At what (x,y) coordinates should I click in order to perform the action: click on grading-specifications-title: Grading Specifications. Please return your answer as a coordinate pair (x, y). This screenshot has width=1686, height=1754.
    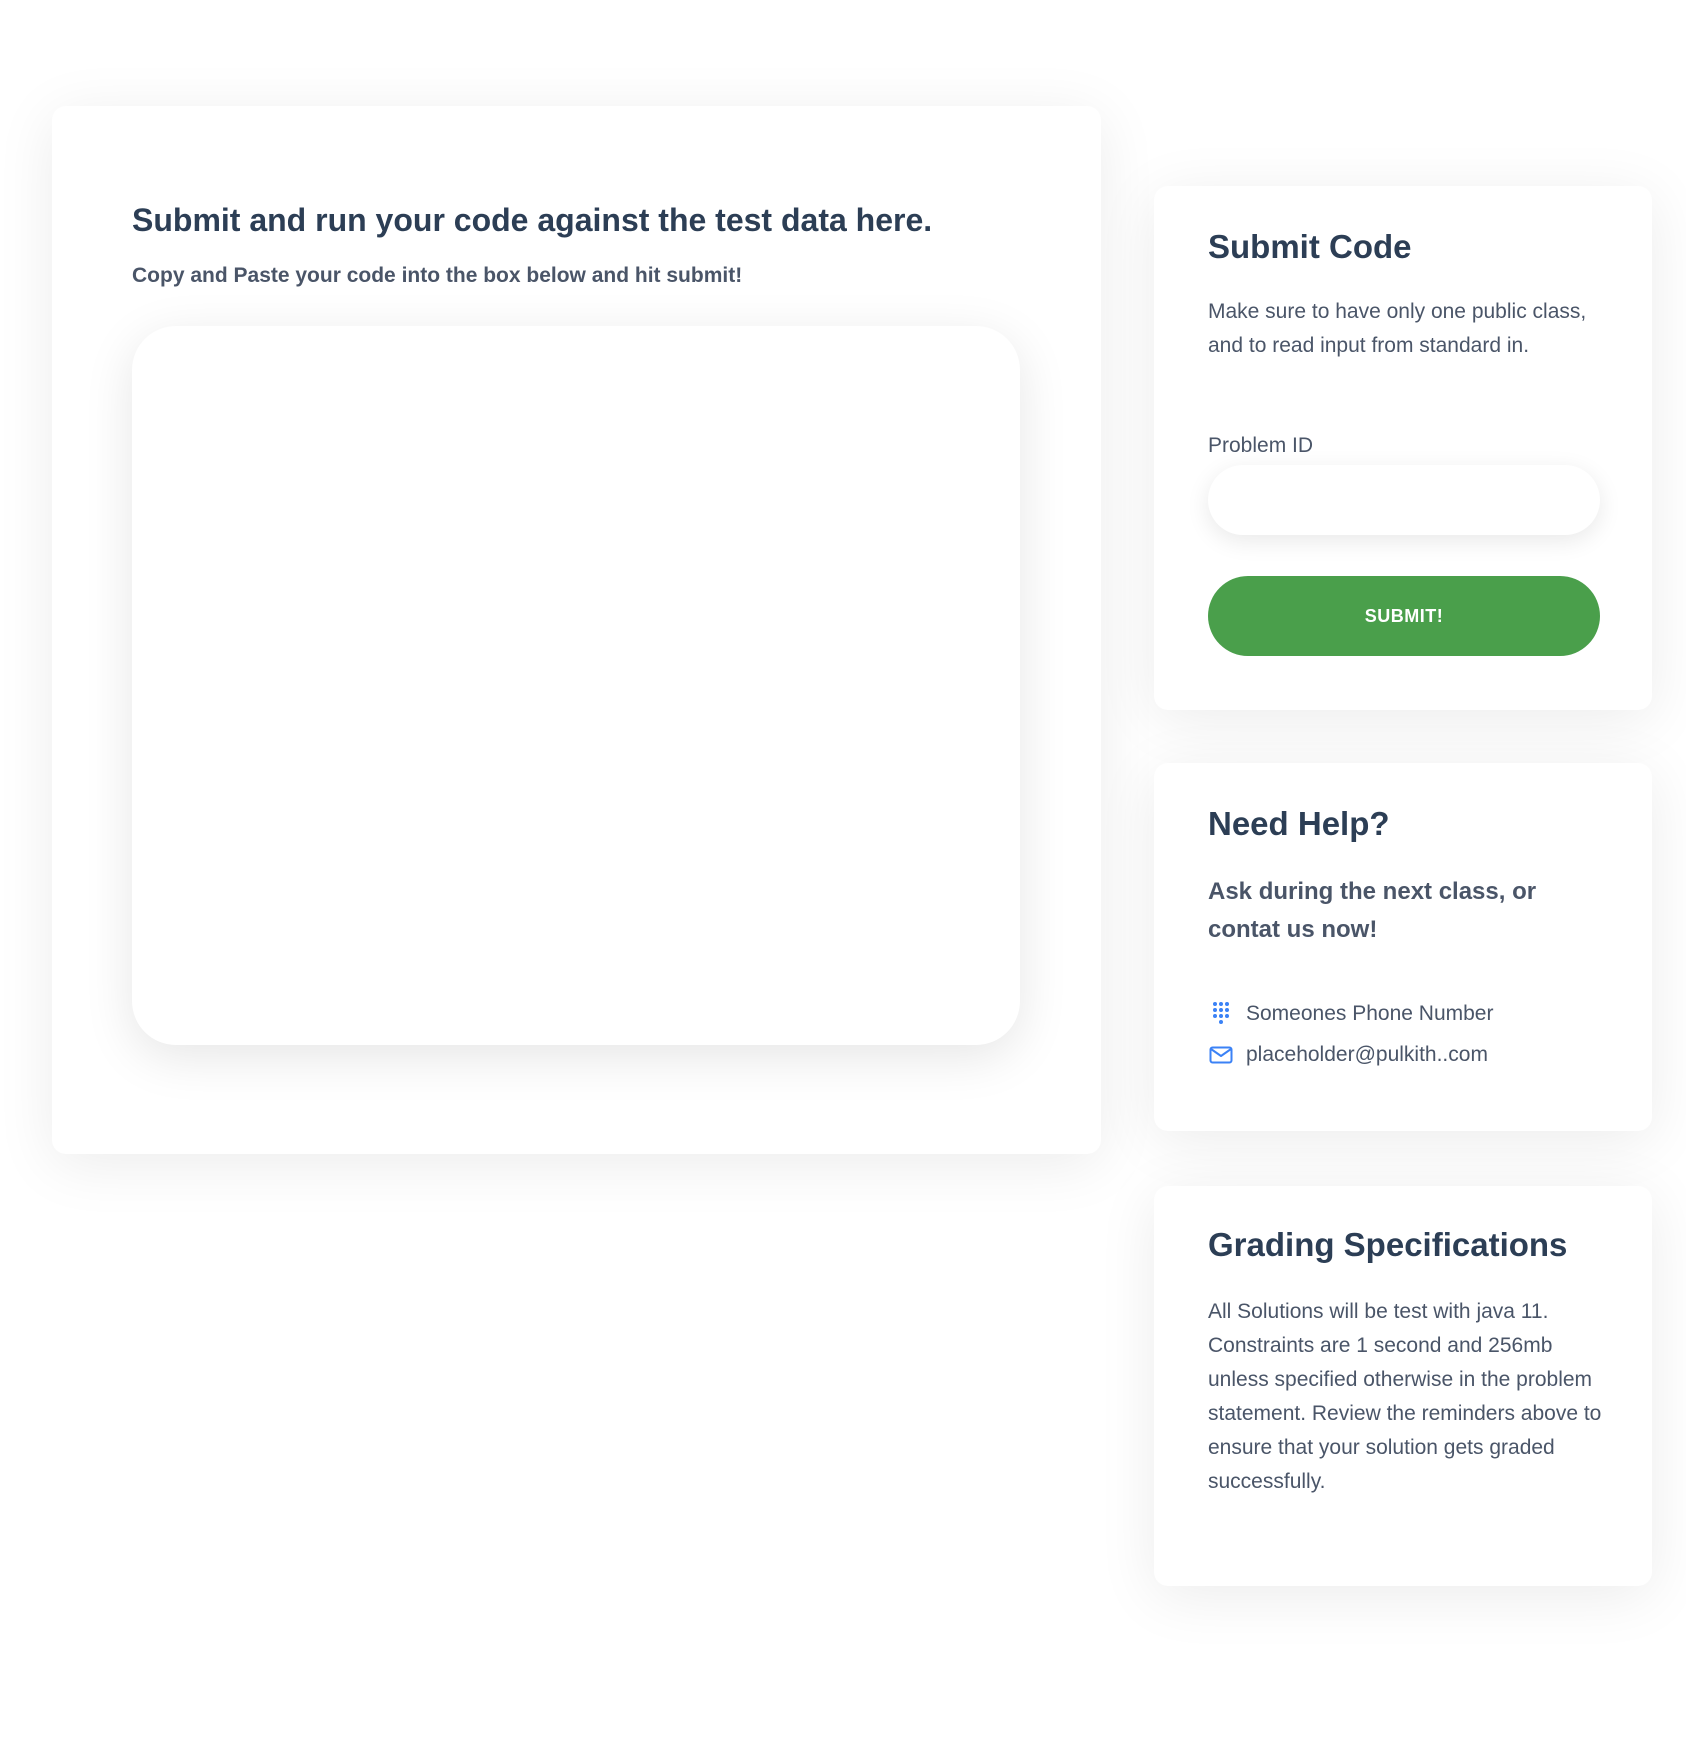
    Looking at the image, I should click on (1388, 1244).